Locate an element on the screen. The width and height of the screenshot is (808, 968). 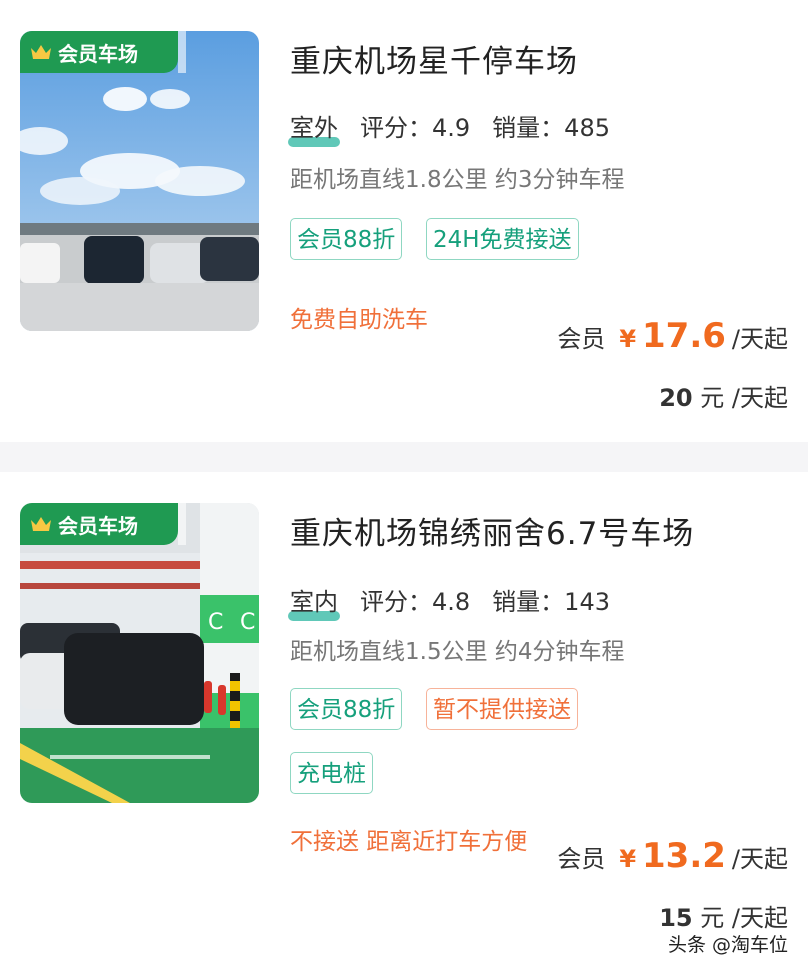
member-price: 17.6 is located at coordinates (684, 336).